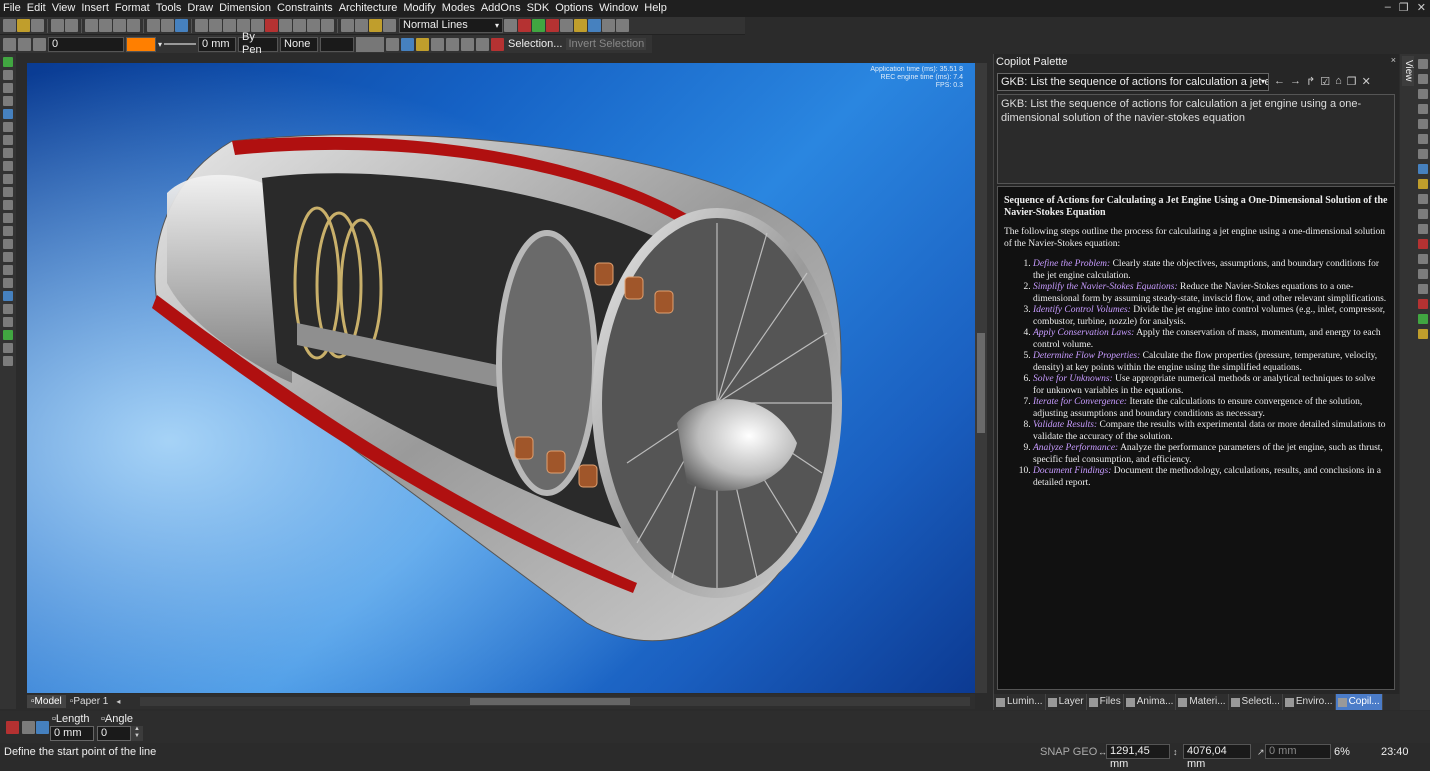 The width and height of the screenshot is (1430, 771). Describe the element at coordinates (12, 727) in the screenshot. I see `cancel-icon` at that location.